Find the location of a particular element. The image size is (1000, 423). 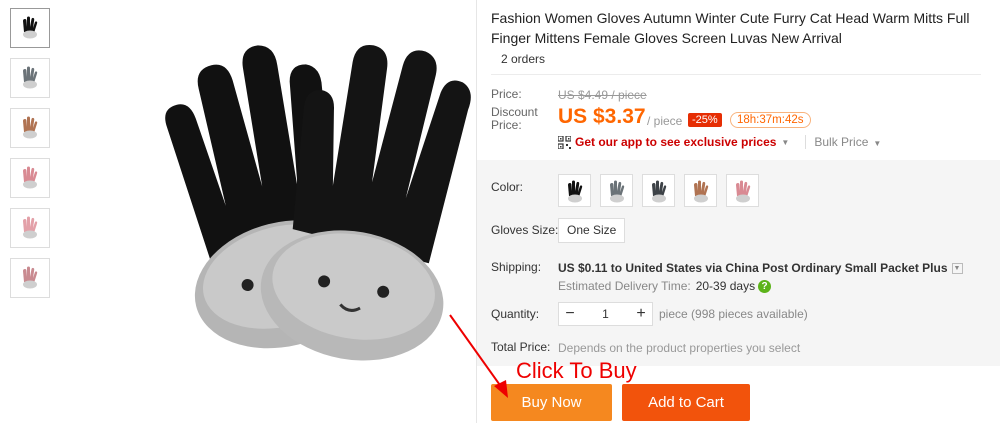

app-promo-link: Get our app to see exclusive prices is located at coordinates (675, 142).